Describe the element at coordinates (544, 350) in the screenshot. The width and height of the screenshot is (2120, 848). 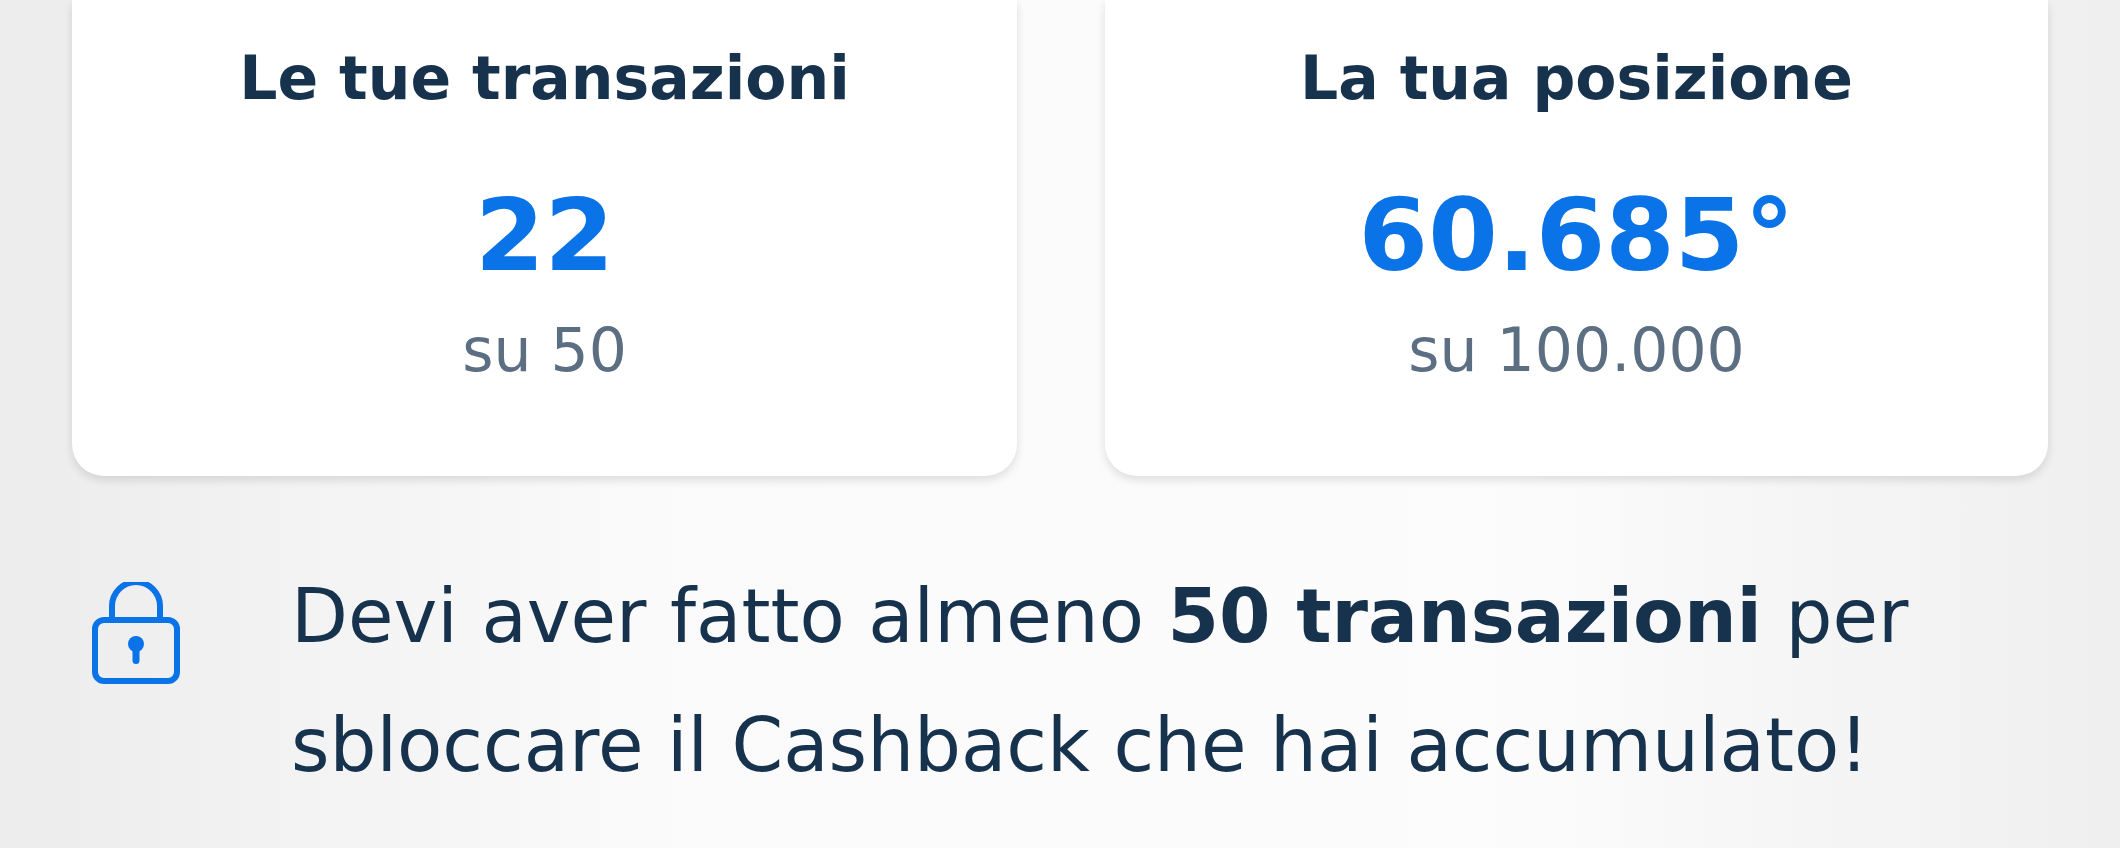
I see `stat-total: su 50` at that location.